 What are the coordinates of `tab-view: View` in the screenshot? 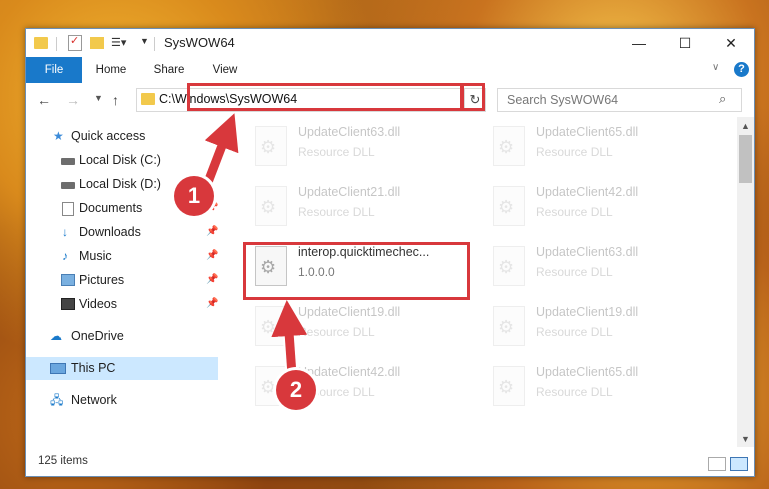 It's located at (225, 70).